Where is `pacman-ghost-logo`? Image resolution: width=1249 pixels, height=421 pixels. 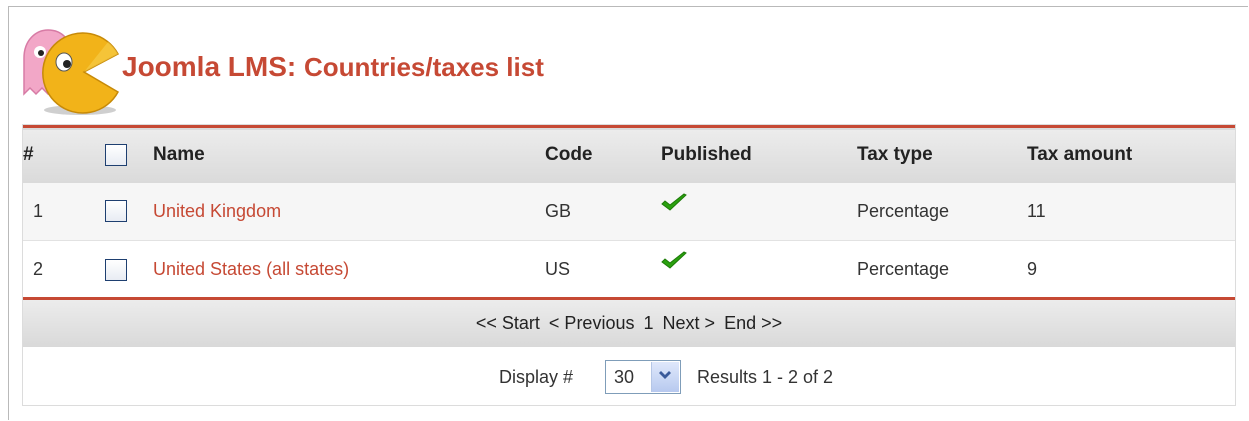 pacman-ghost-logo is located at coordinates (71, 72).